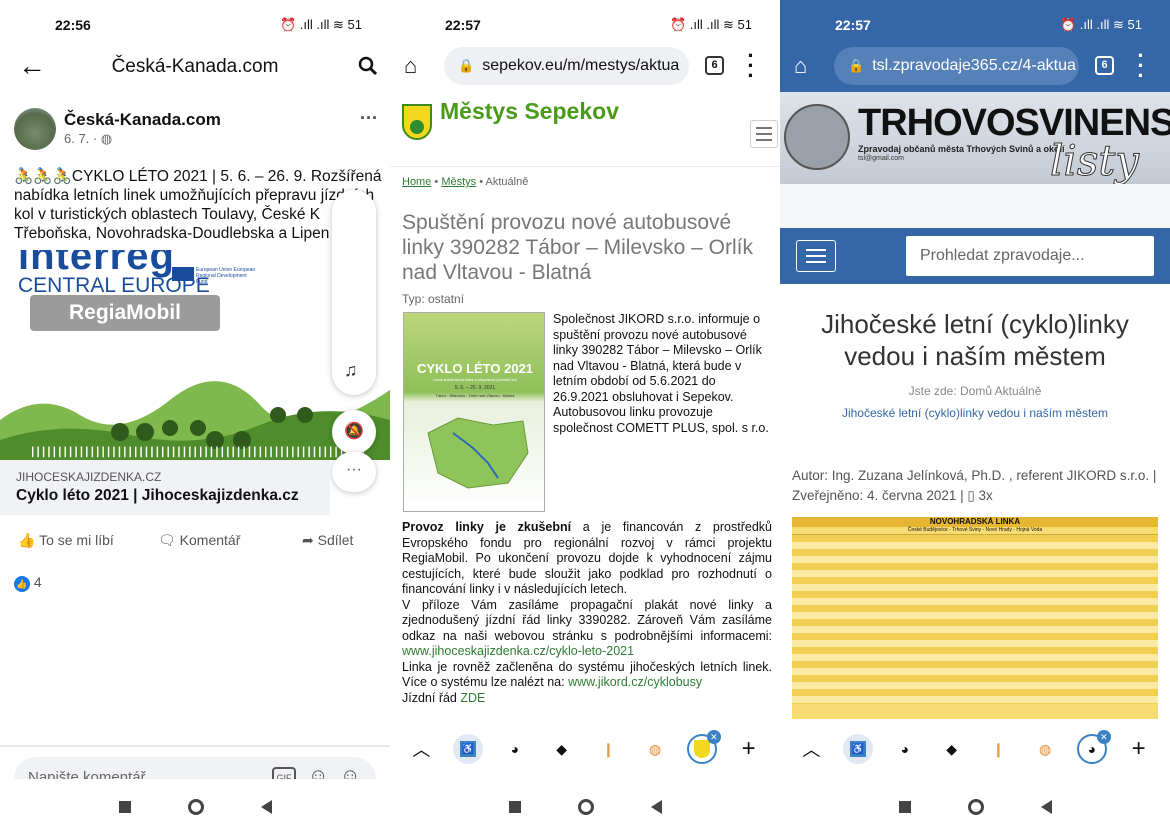  Describe the element at coordinates (472, 698) in the screenshot. I see `timetable-link: ZDE` at that location.